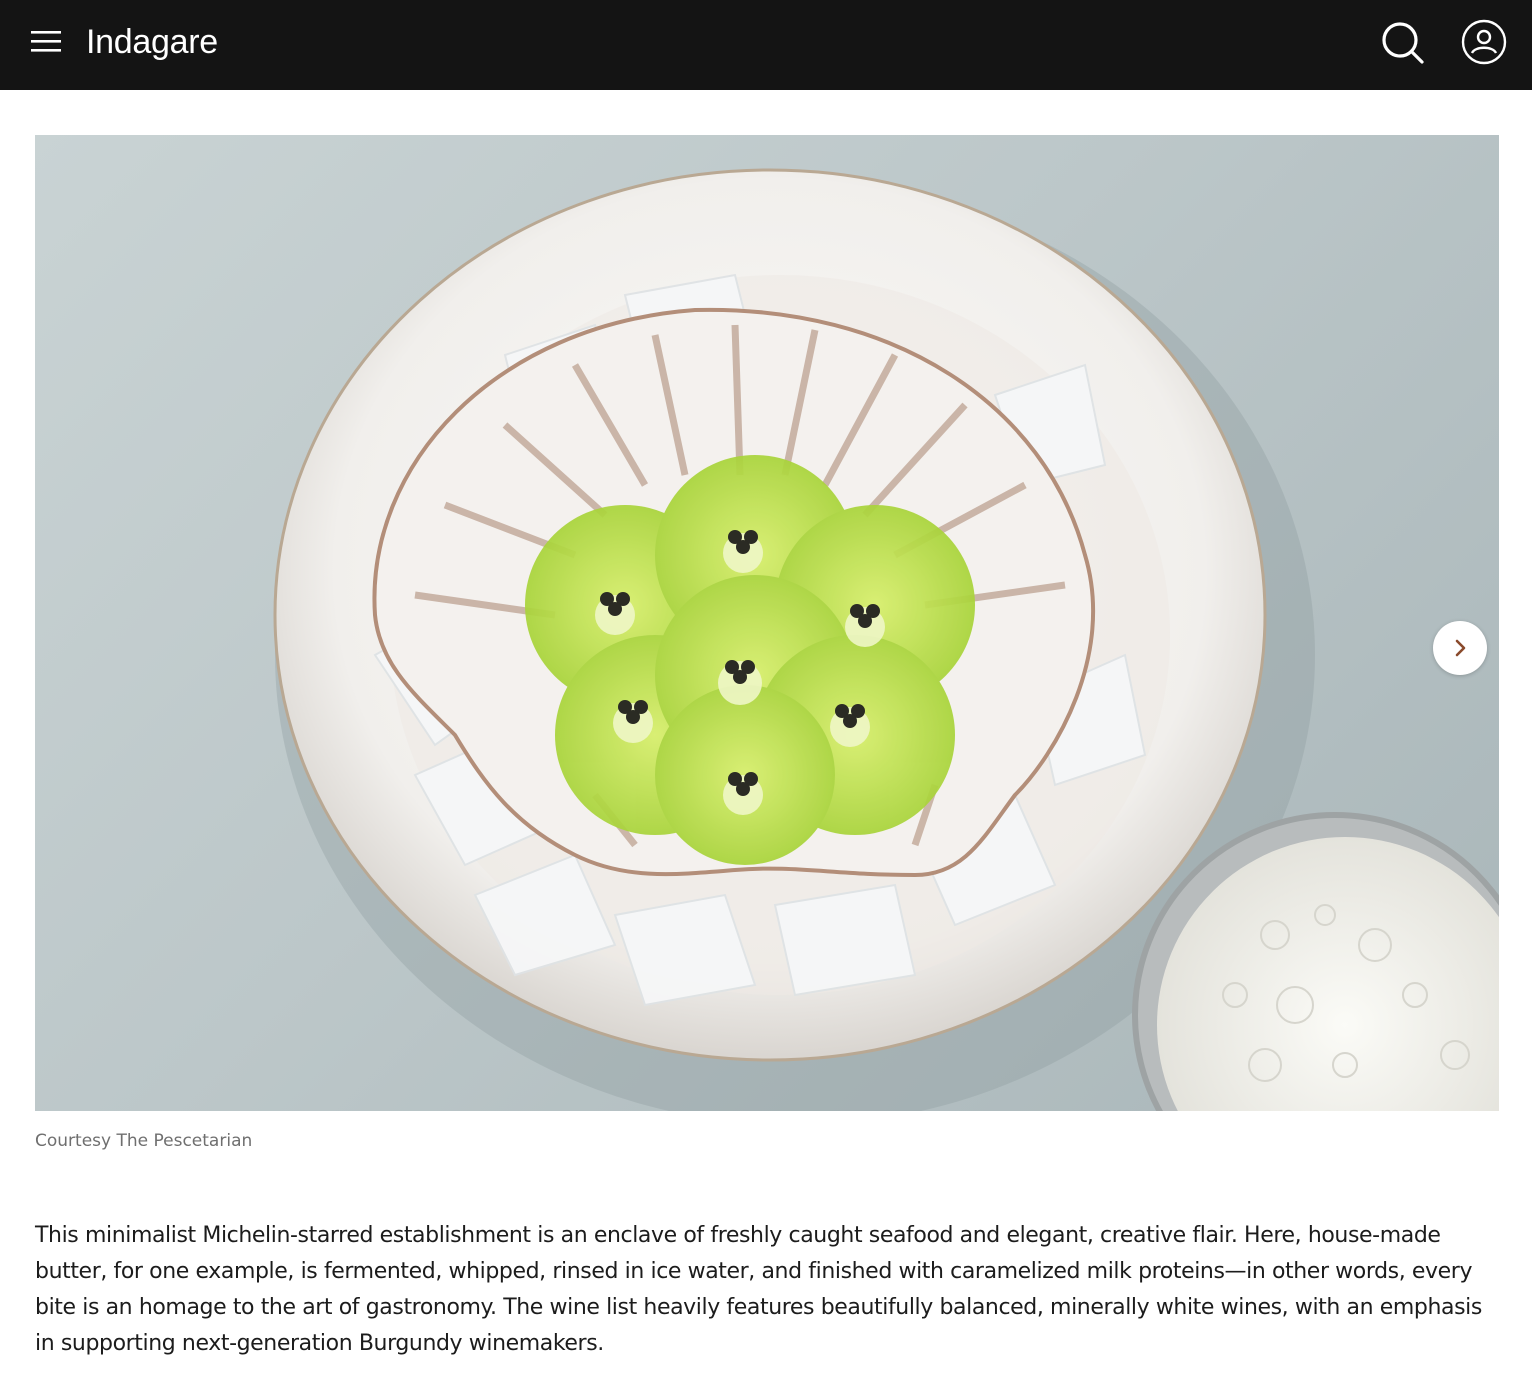 The width and height of the screenshot is (1532, 1384). I want to click on next-image-button, so click(1460, 648).